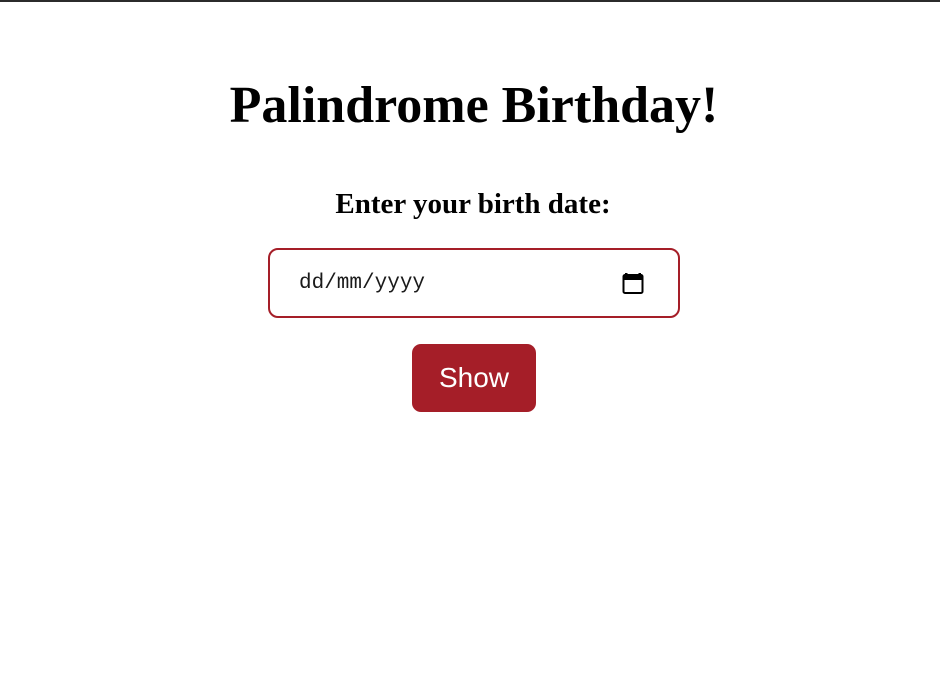 This screenshot has width=940, height=676. I want to click on birth-date-label: Enter your birth date:, so click(473, 204).